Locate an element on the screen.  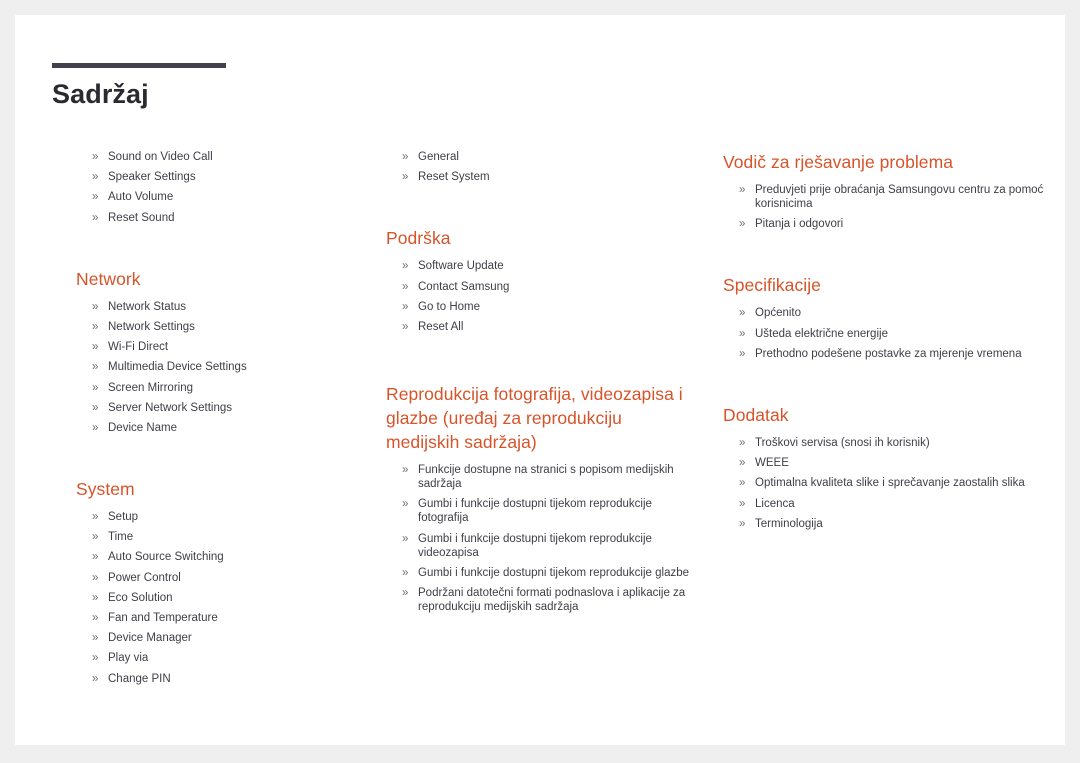
toc-entry: » Općenito is located at coordinates (896, 313).